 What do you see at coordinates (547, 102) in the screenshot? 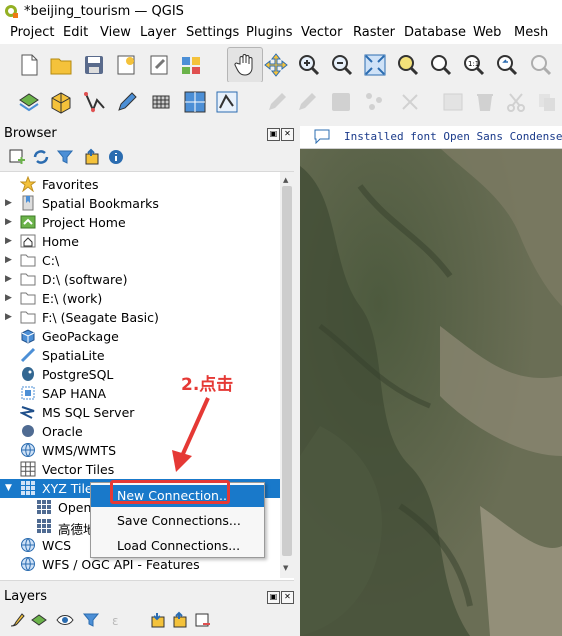
I see `copy-icon` at bounding box center [547, 102].